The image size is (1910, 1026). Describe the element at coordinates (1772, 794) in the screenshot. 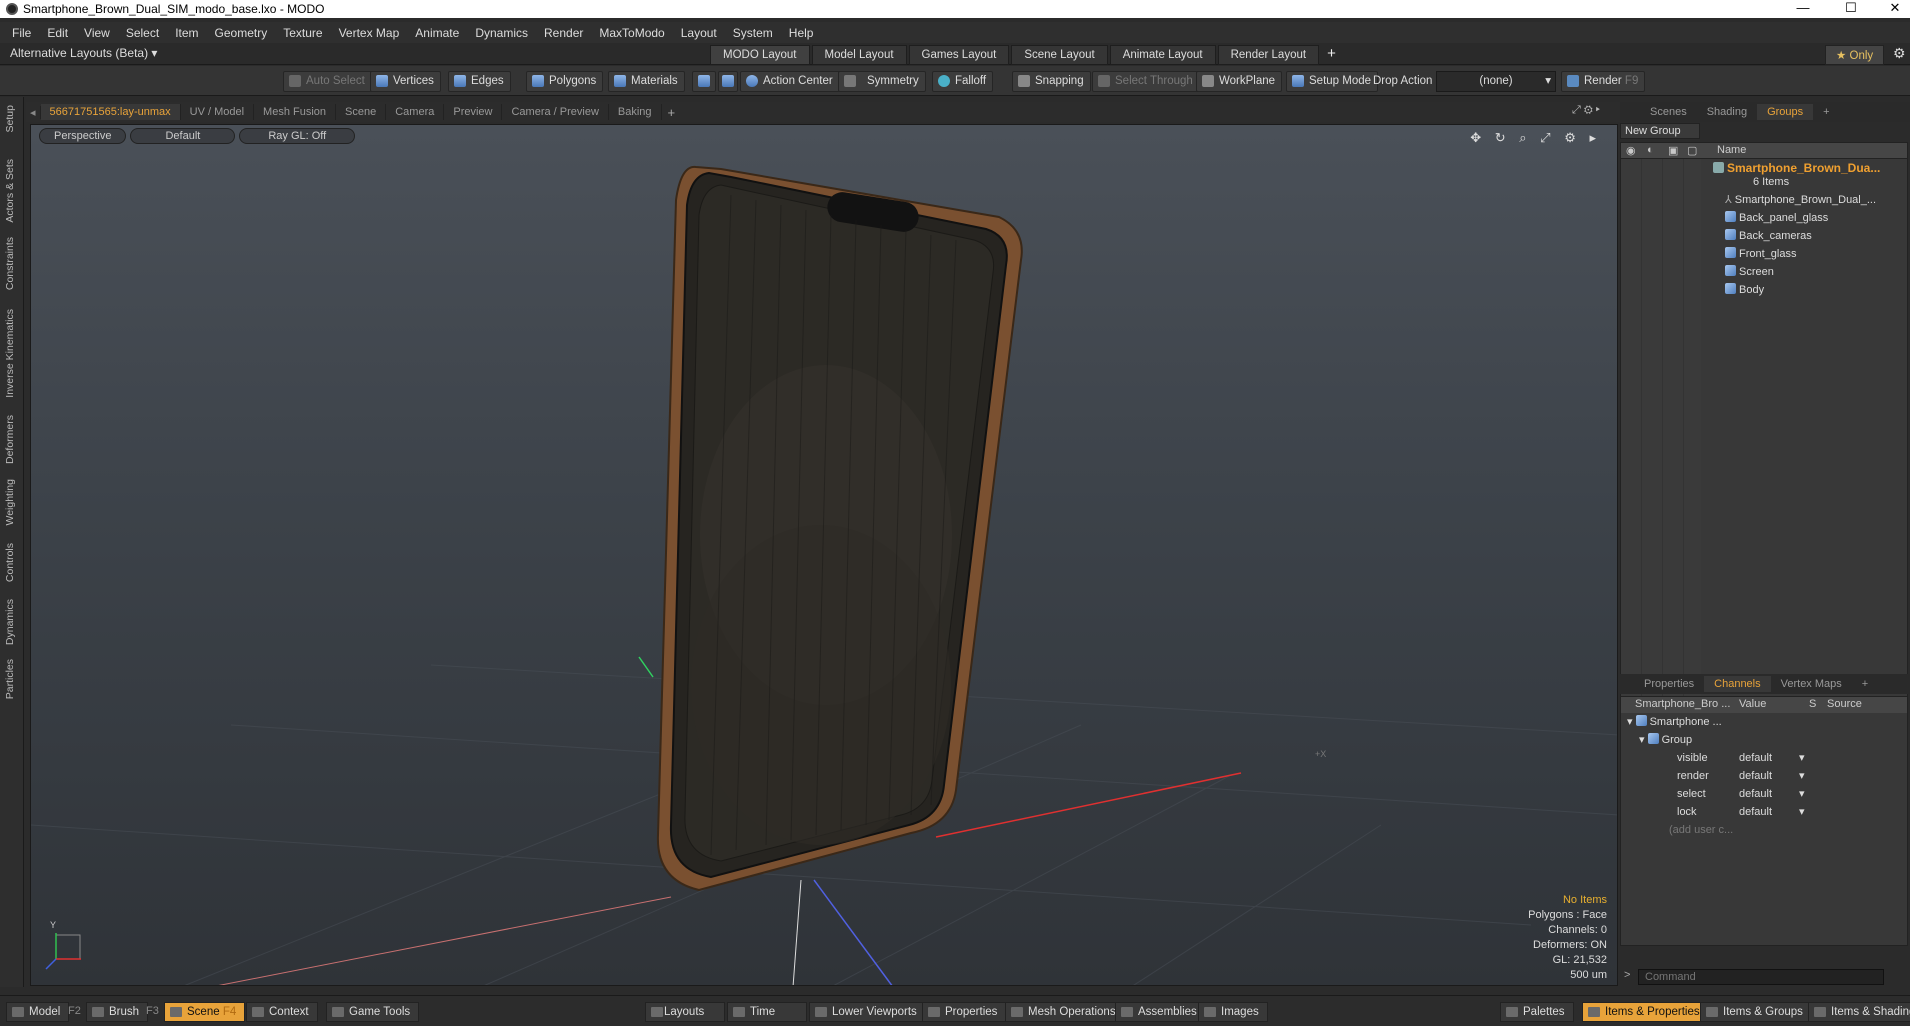

I see `channel-select-value: default` at that location.